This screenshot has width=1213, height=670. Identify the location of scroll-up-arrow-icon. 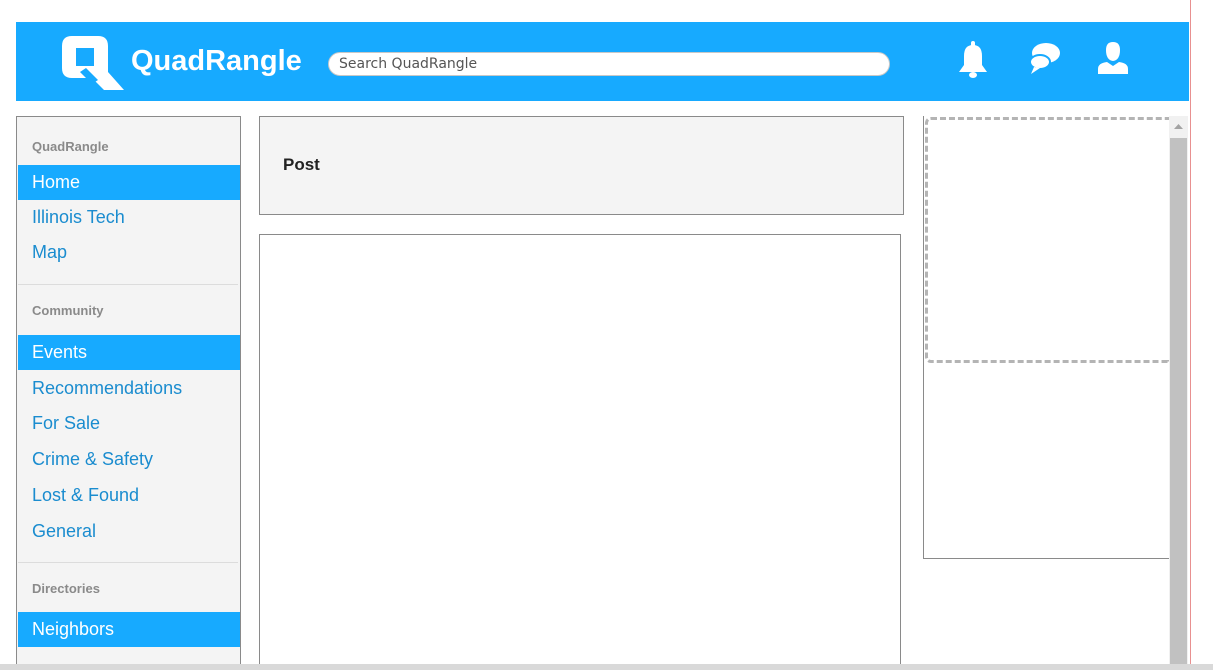
(1178, 126).